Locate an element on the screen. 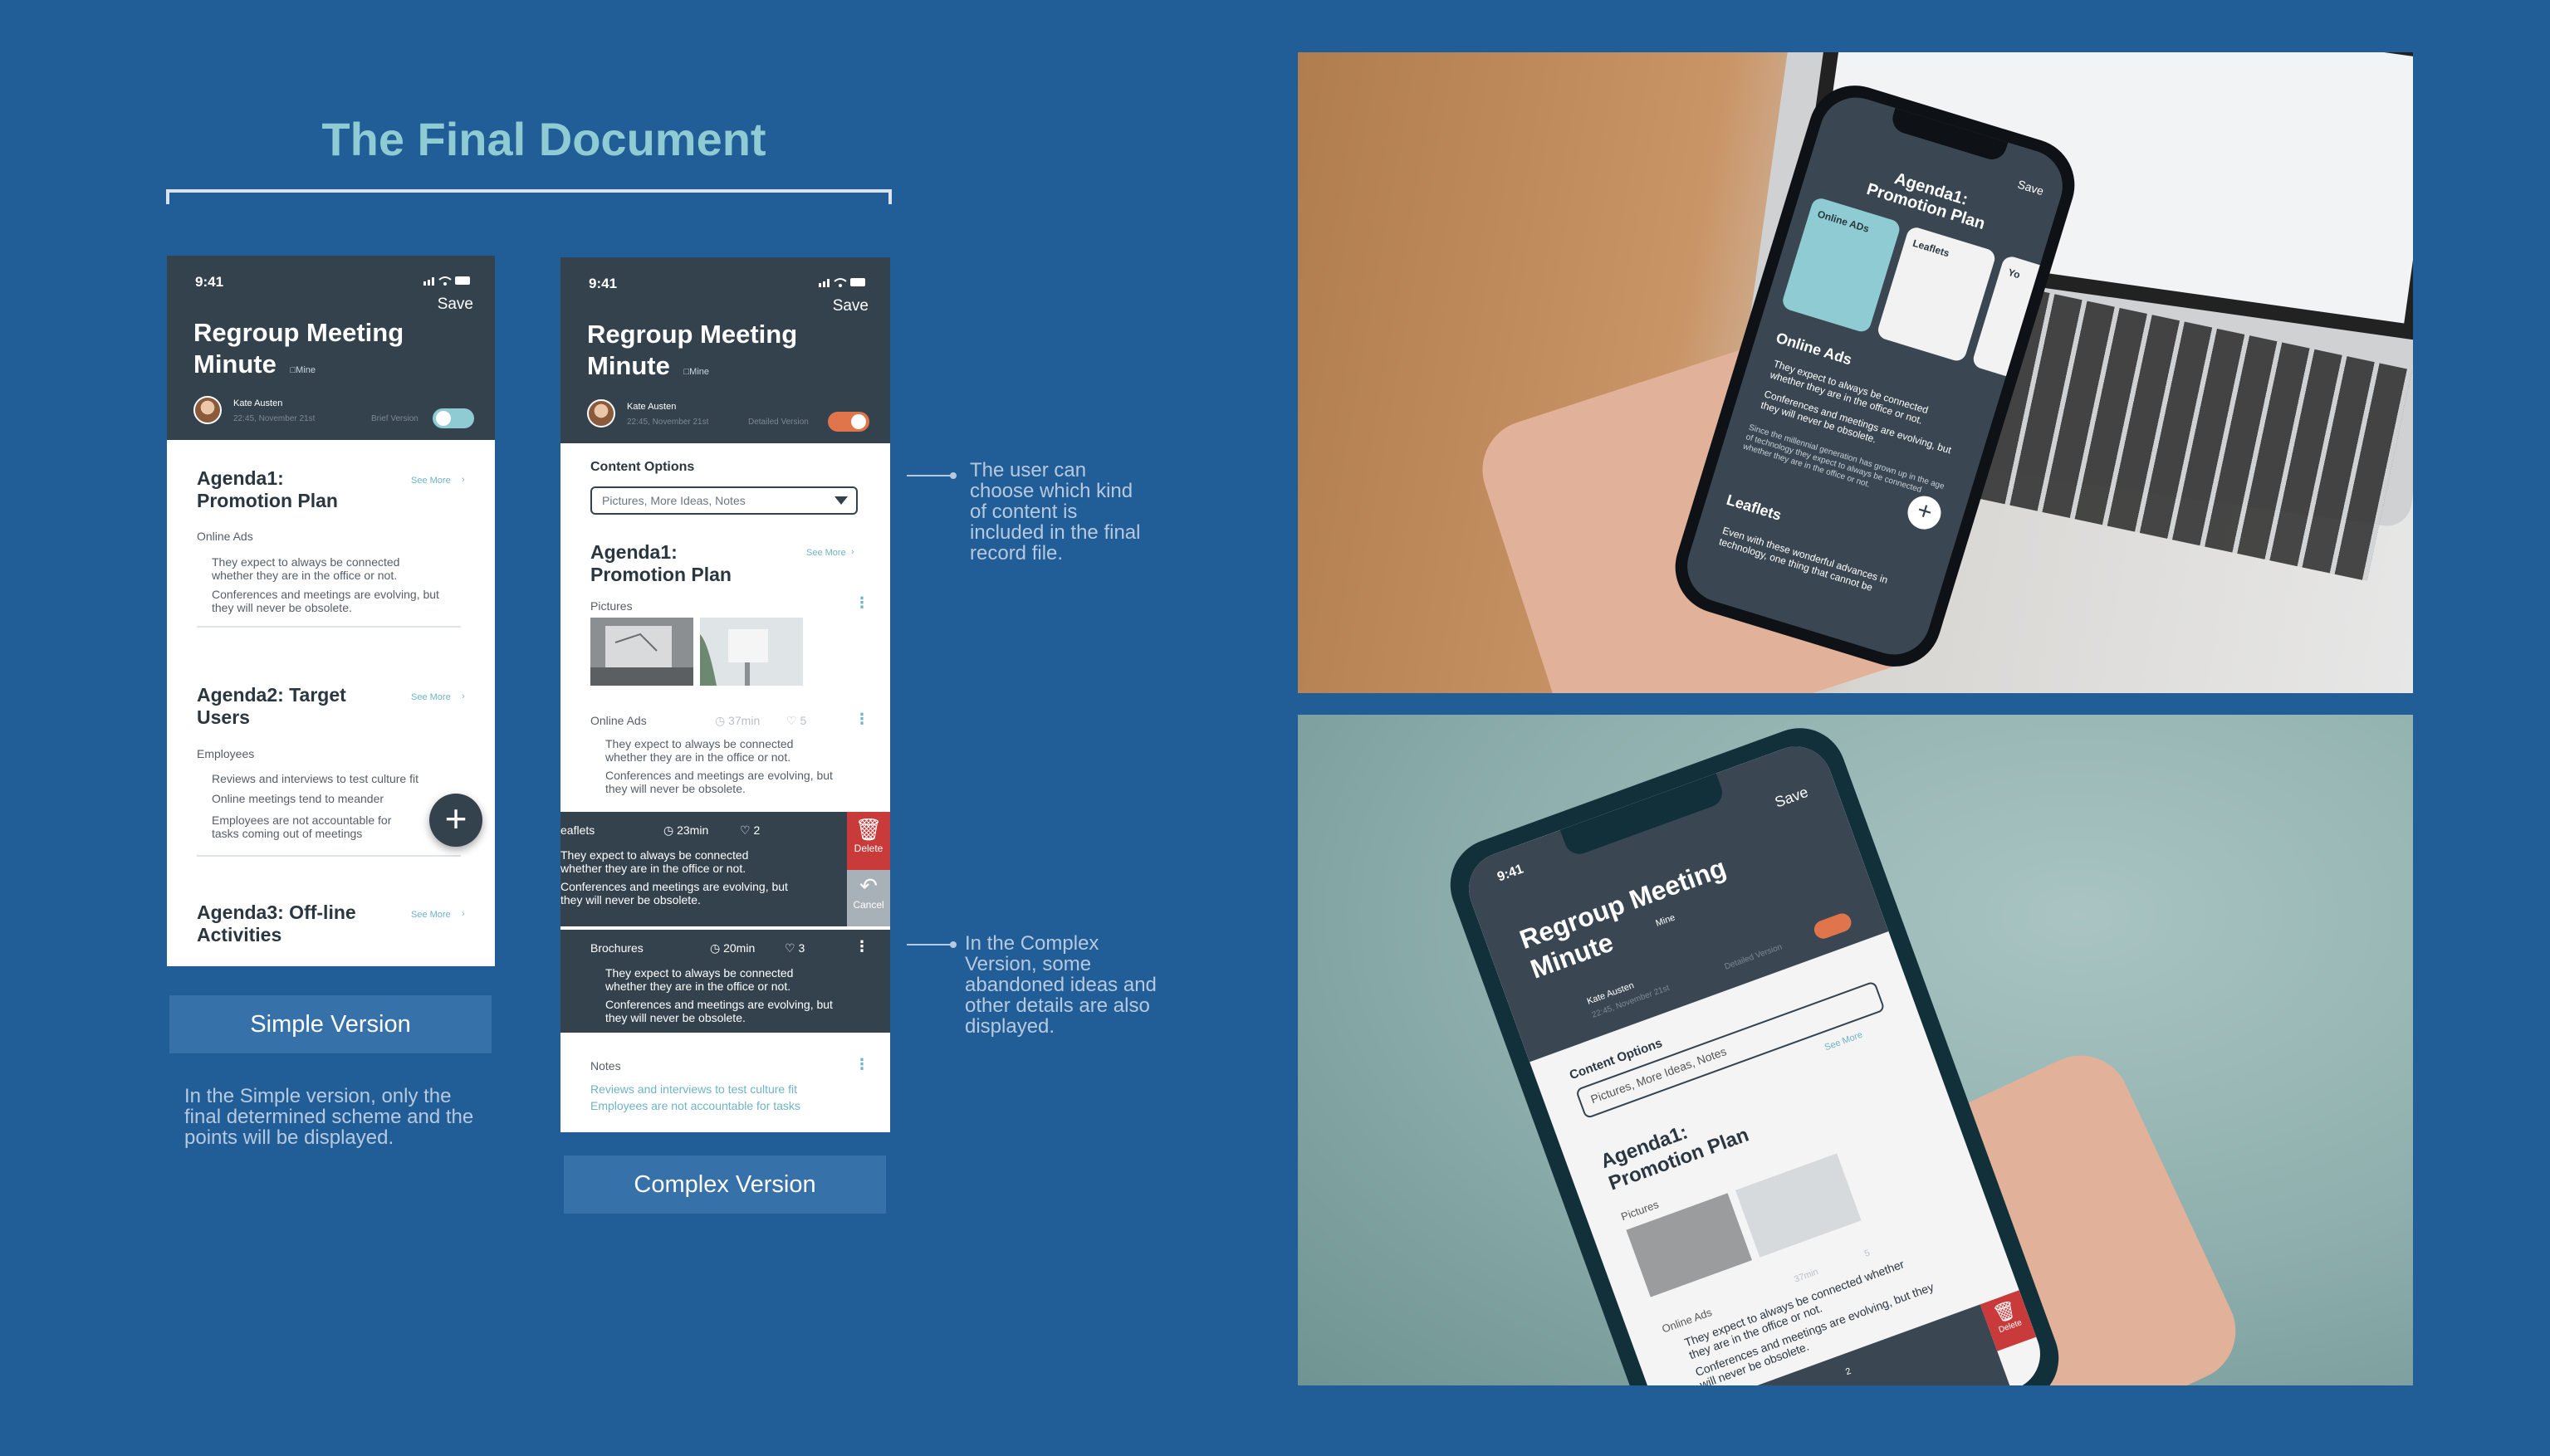  online-ads-label: Online Ads is located at coordinates (618, 720).